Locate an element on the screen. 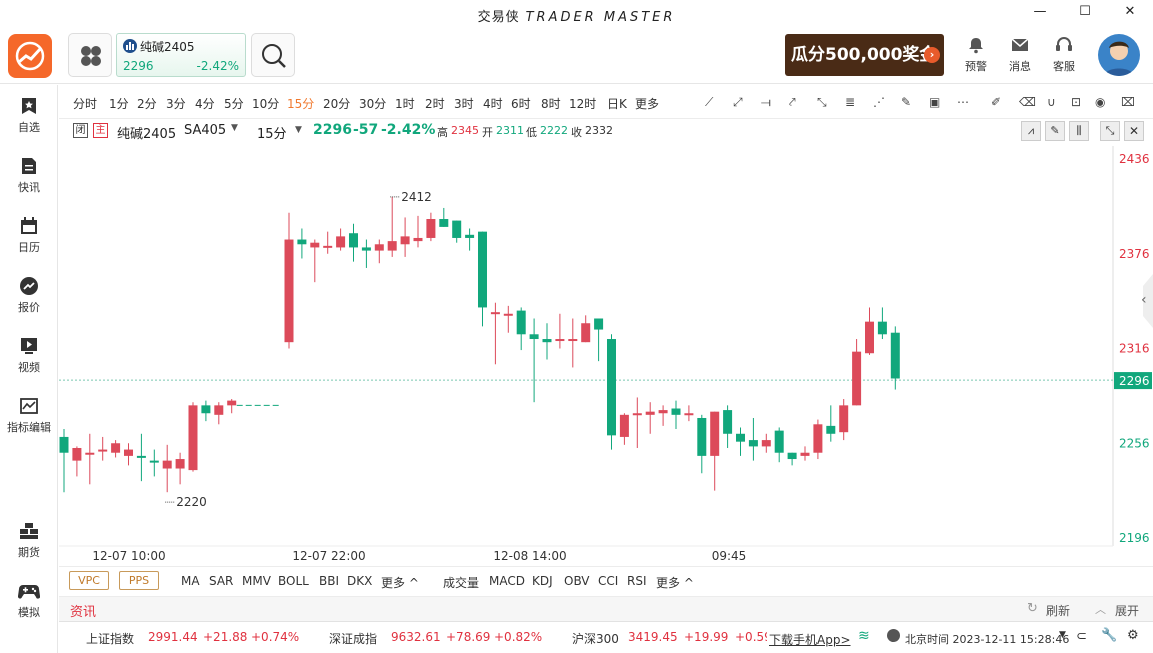  index-name: 上证指数 is located at coordinates (110, 638).